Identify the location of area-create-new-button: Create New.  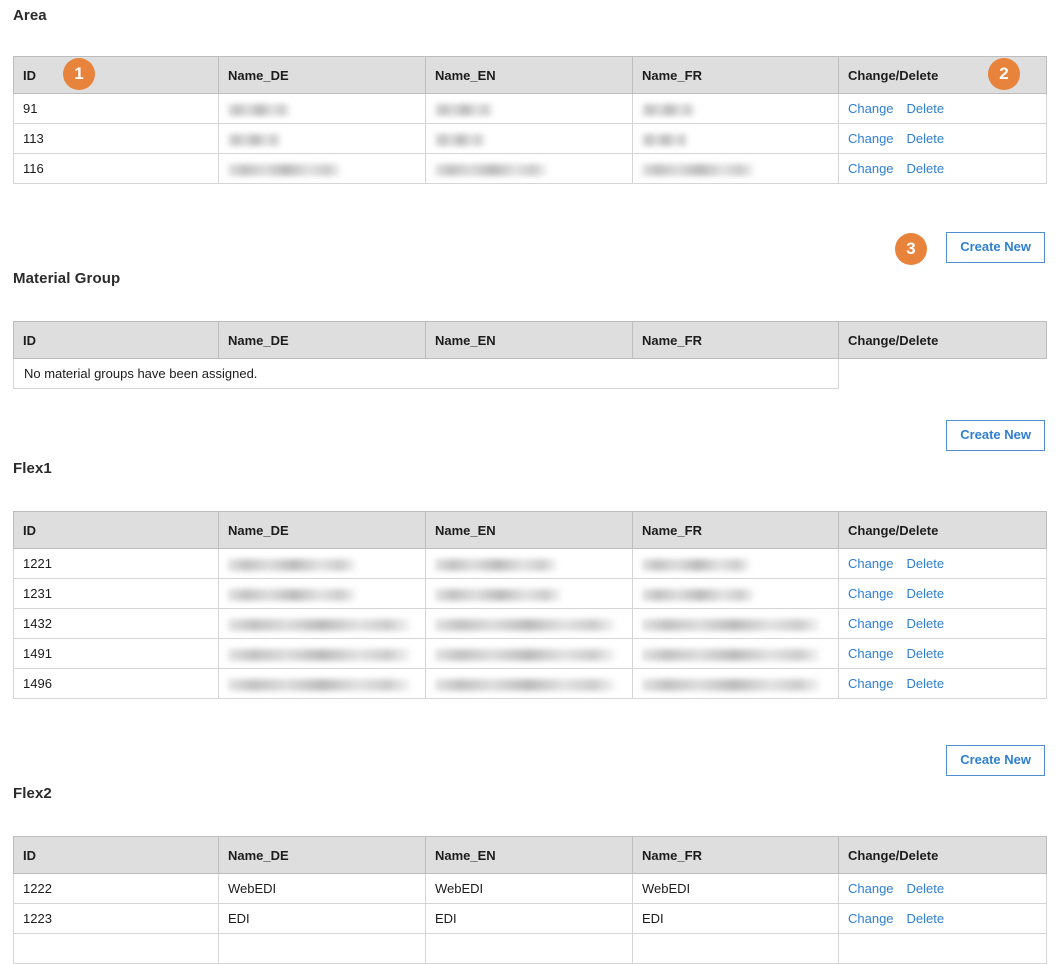
(995, 247).